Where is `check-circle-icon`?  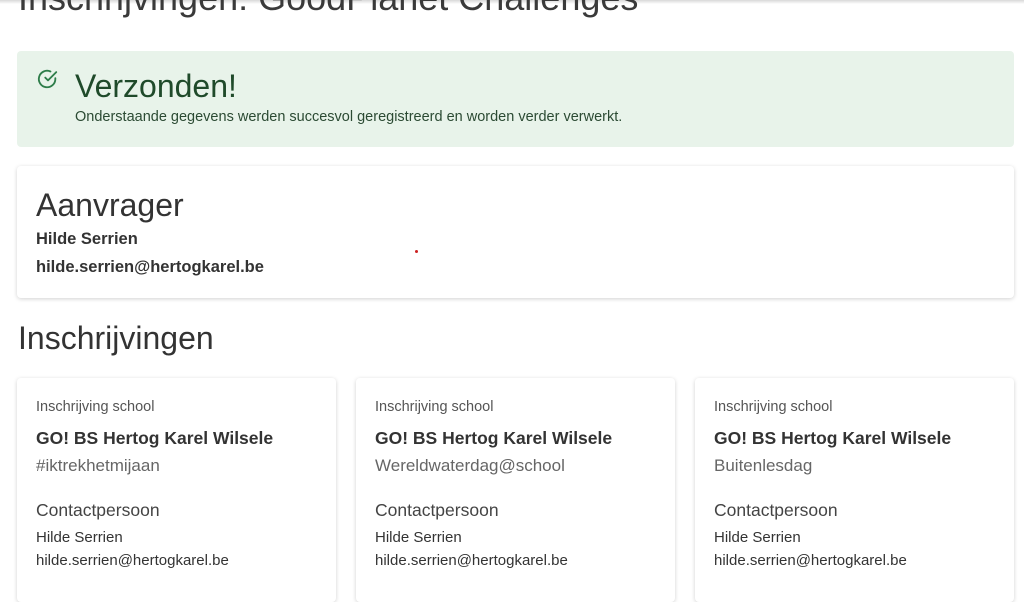 check-circle-icon is located at coordinates (47, 79).